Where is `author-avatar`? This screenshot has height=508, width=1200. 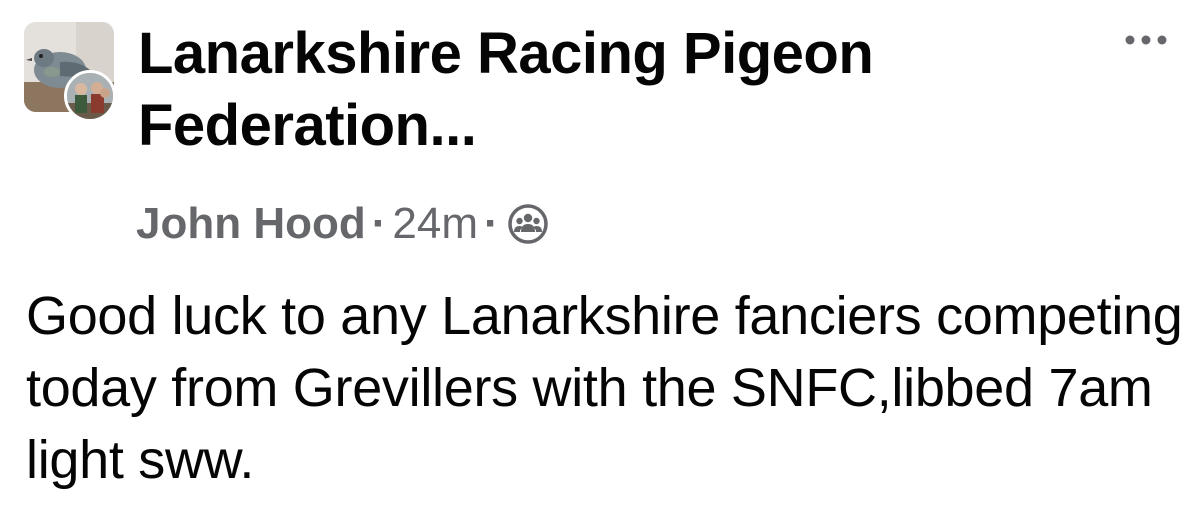
author-avatar is located at coordinates (90, 96).